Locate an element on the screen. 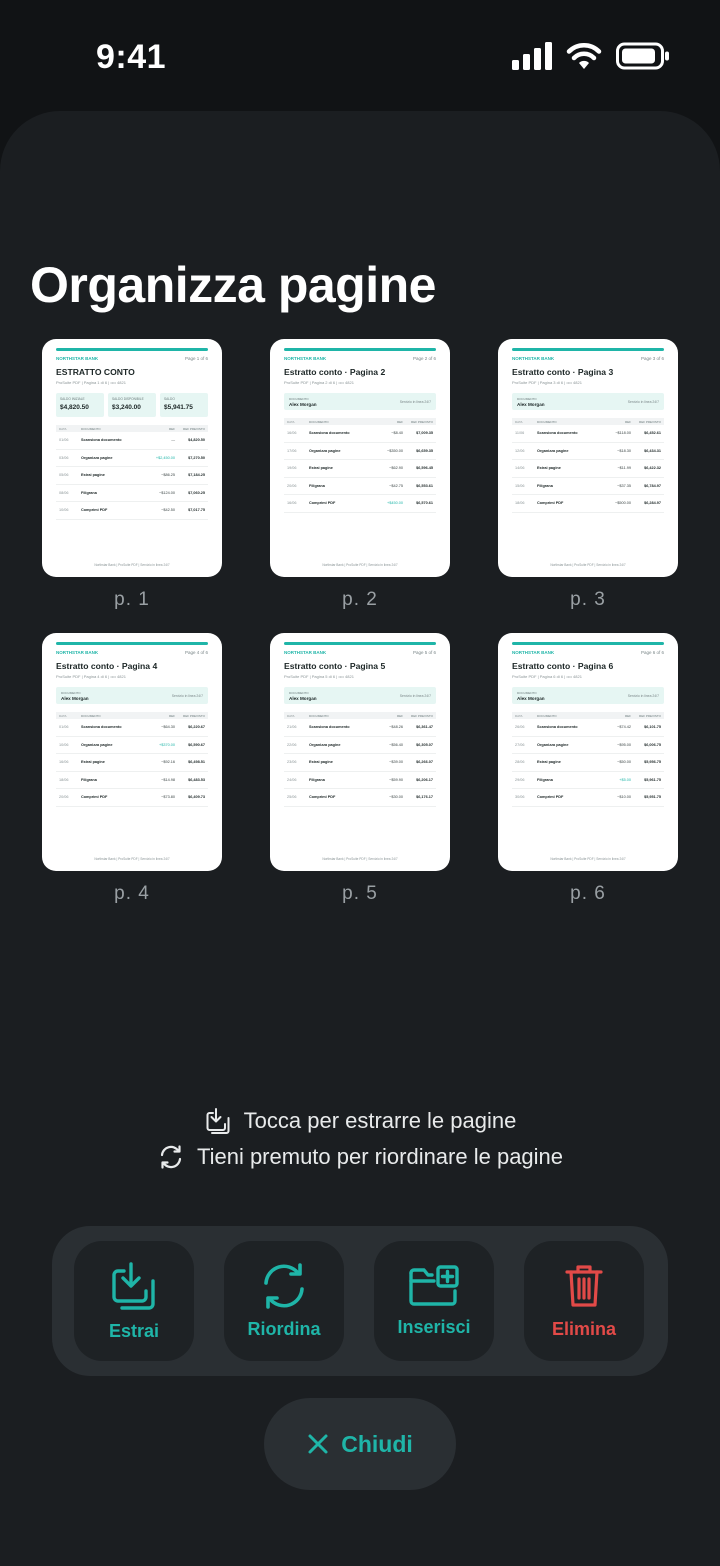 This screenshot has height=1566, width=720. reorder-button: Riordina is located at coordinates (284, 1301).